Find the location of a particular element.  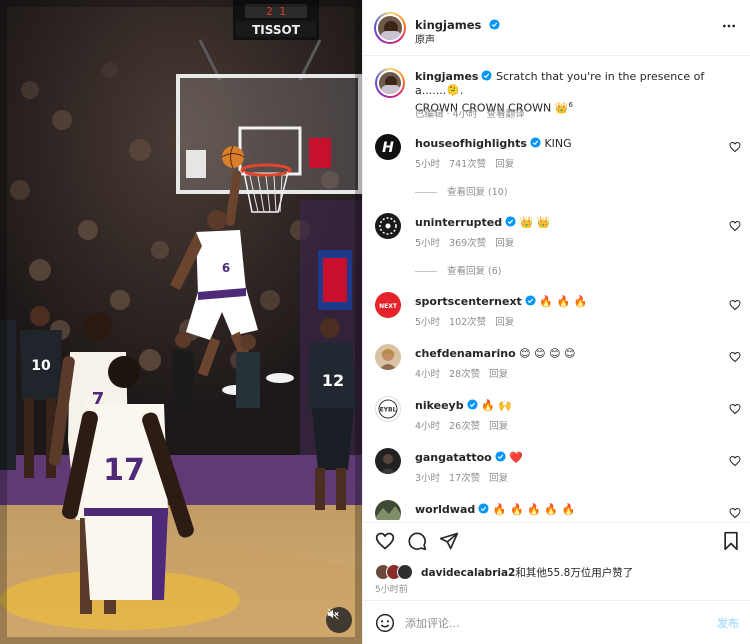

svg-text: EYBL is located at coordinates (388, 410).